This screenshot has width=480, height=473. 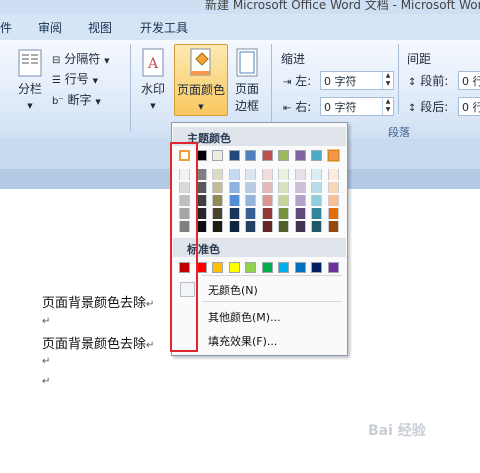 What do you see at coordinates (340, 107) in the screenshot?
I see `indent-right-value: 0 字符` at bounding box center [340, 107].